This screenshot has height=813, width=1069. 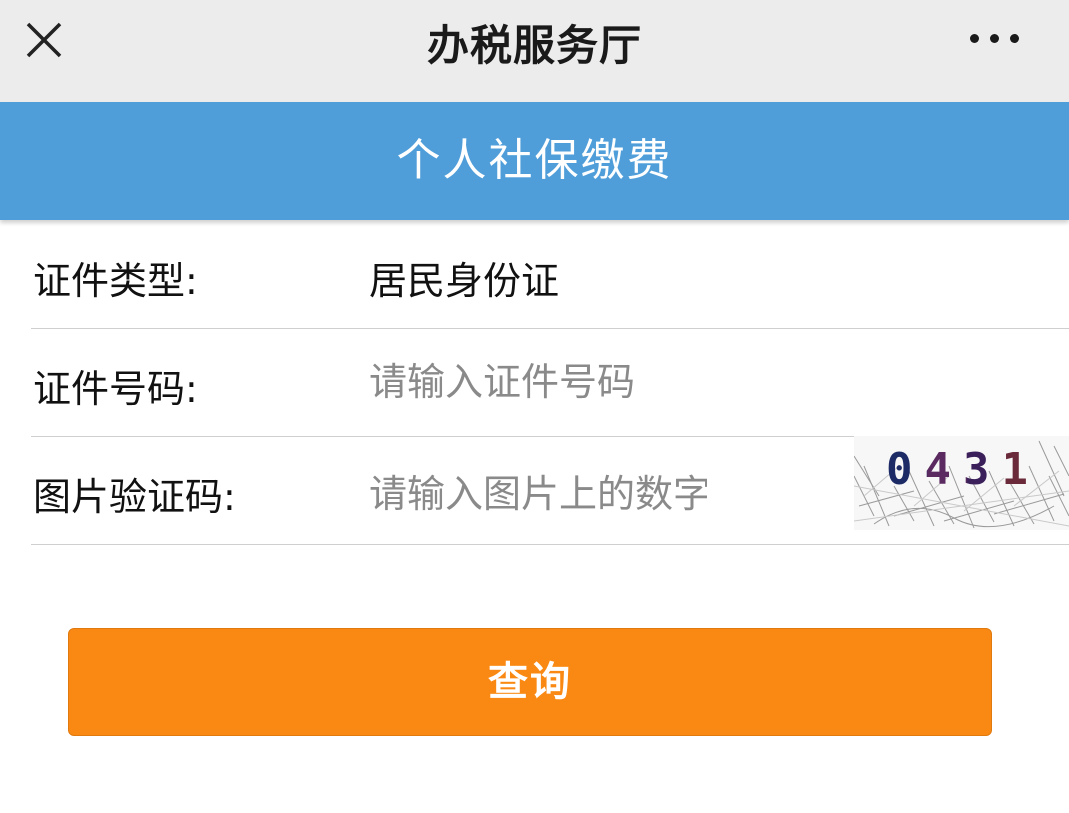 I want to click on id-number-input, so click(x=709, y=382).